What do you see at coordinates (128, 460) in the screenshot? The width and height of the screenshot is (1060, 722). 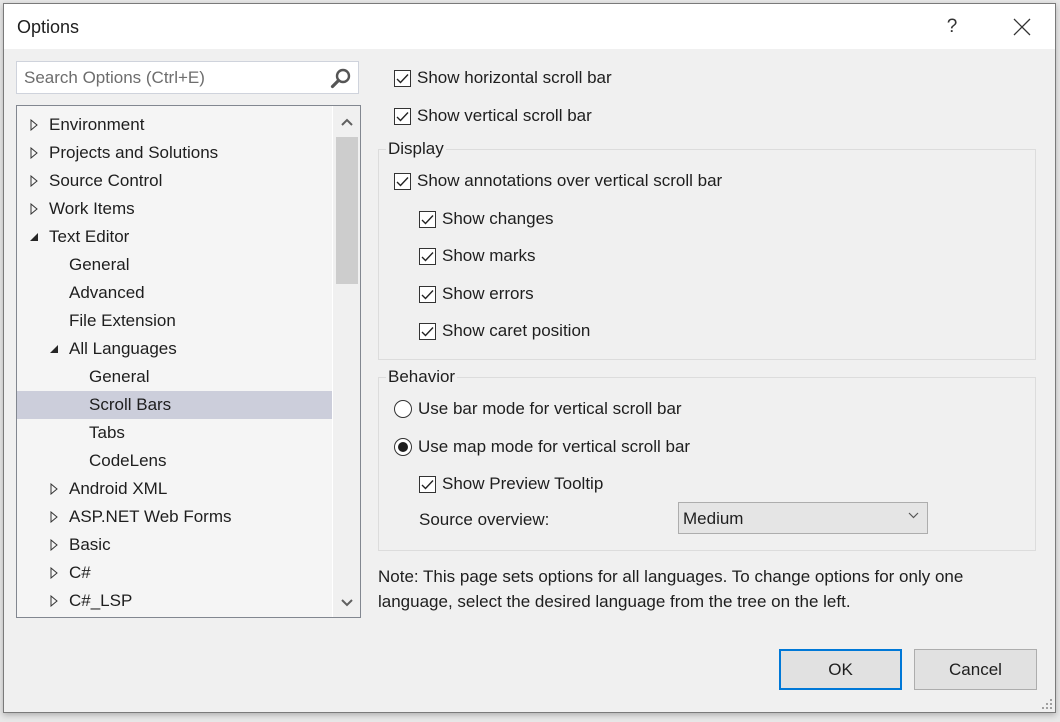 I see `tree-item-label: CodeLens` at bounding box center [128, 460].